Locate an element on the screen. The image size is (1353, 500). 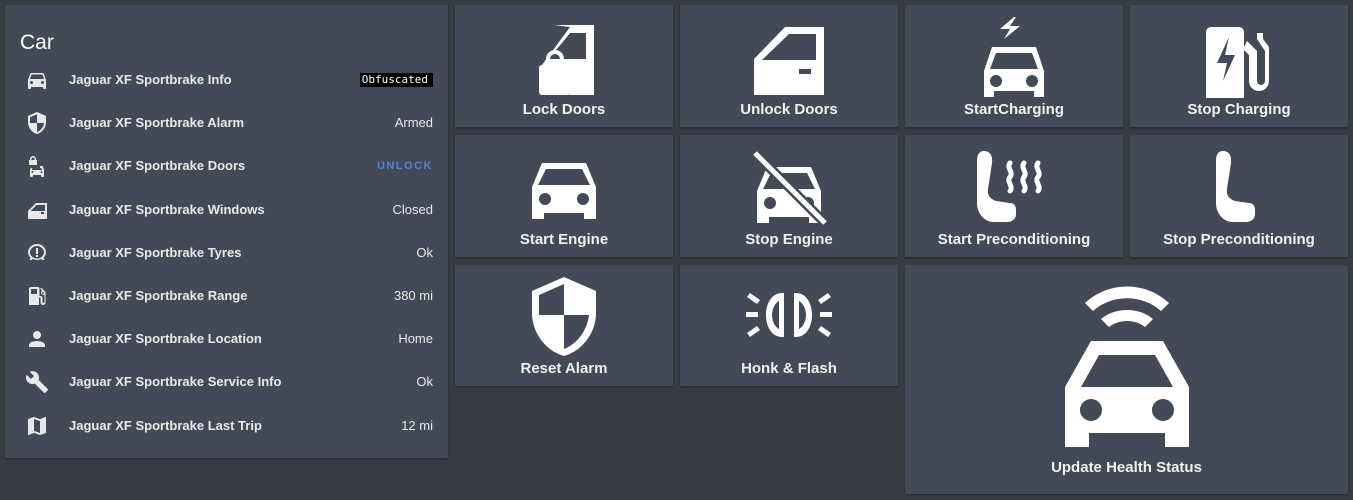
ev-station-icon is located at coordinates (1237, 62).